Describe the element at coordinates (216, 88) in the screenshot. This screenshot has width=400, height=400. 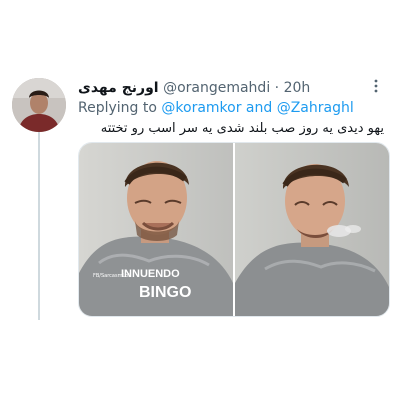
I see `user-handle: @orangemahdi` at that location.